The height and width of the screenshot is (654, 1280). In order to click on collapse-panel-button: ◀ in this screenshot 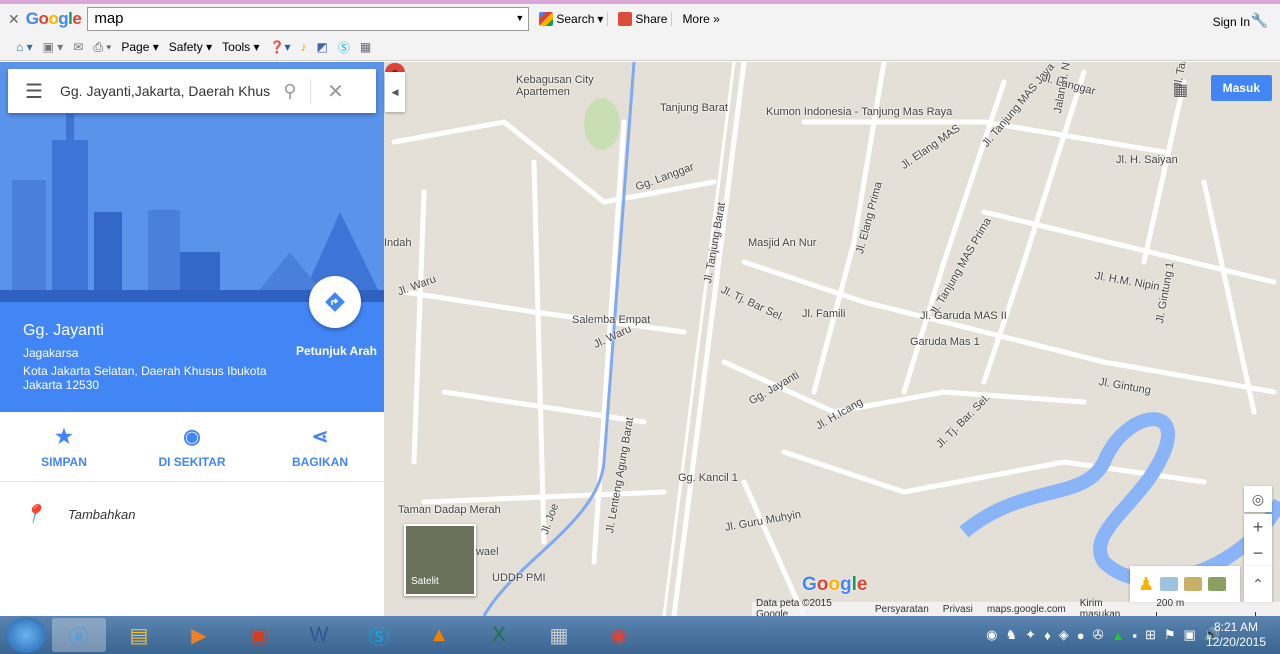, I will do `click(395, 92)`.